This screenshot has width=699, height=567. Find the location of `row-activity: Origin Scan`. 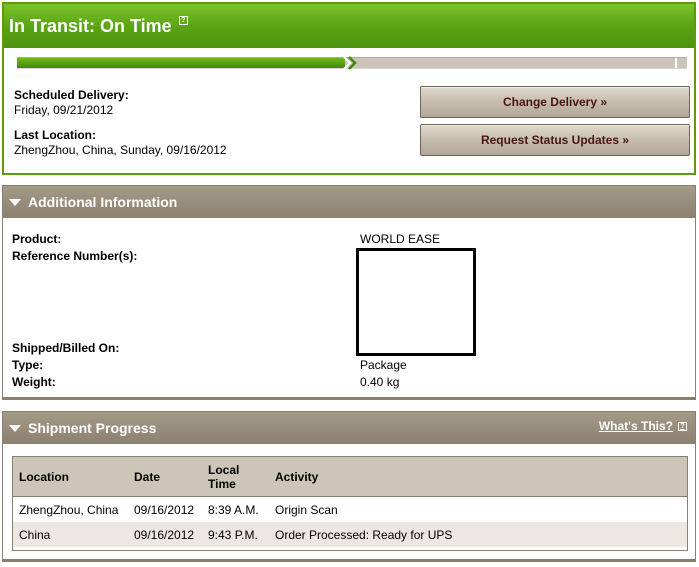

row-activity: Origin Scan is located at coordinates (306, 509).